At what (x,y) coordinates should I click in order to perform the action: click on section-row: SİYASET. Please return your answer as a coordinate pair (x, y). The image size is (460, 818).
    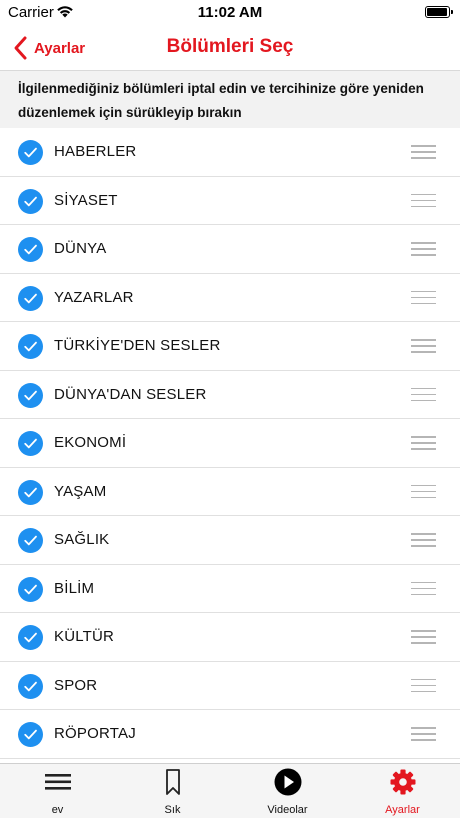
    Looking at the image, I should click on (230, 200).